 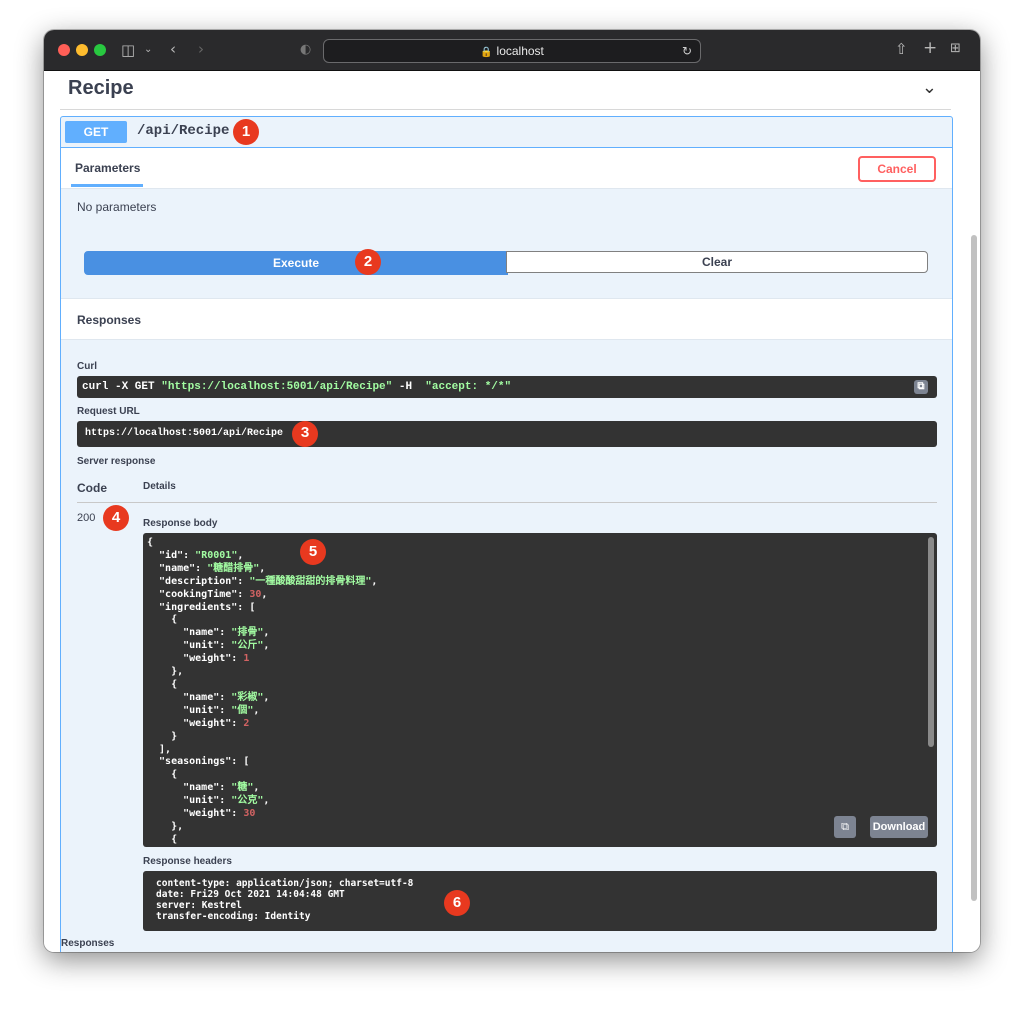 I want to click on tab-parameters: Parameters, so click(x=107, y=168).